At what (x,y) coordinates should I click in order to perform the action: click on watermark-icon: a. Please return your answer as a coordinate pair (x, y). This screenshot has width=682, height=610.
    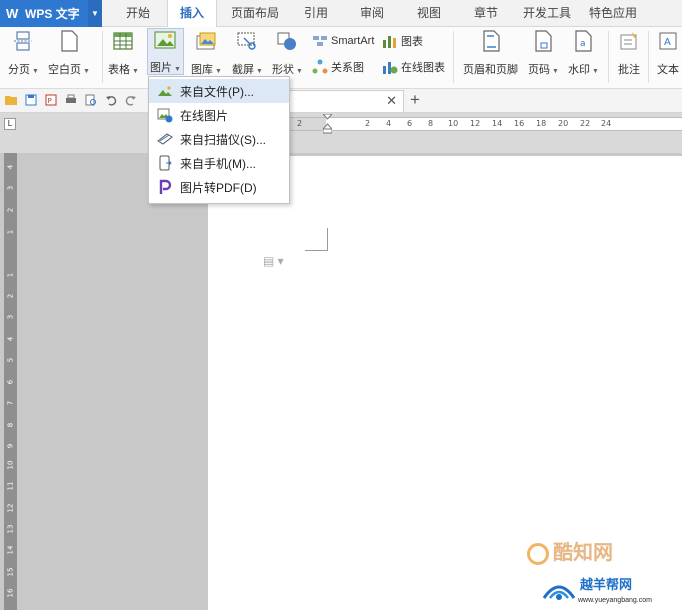
    Looking at the image, I should click on (583, 41).